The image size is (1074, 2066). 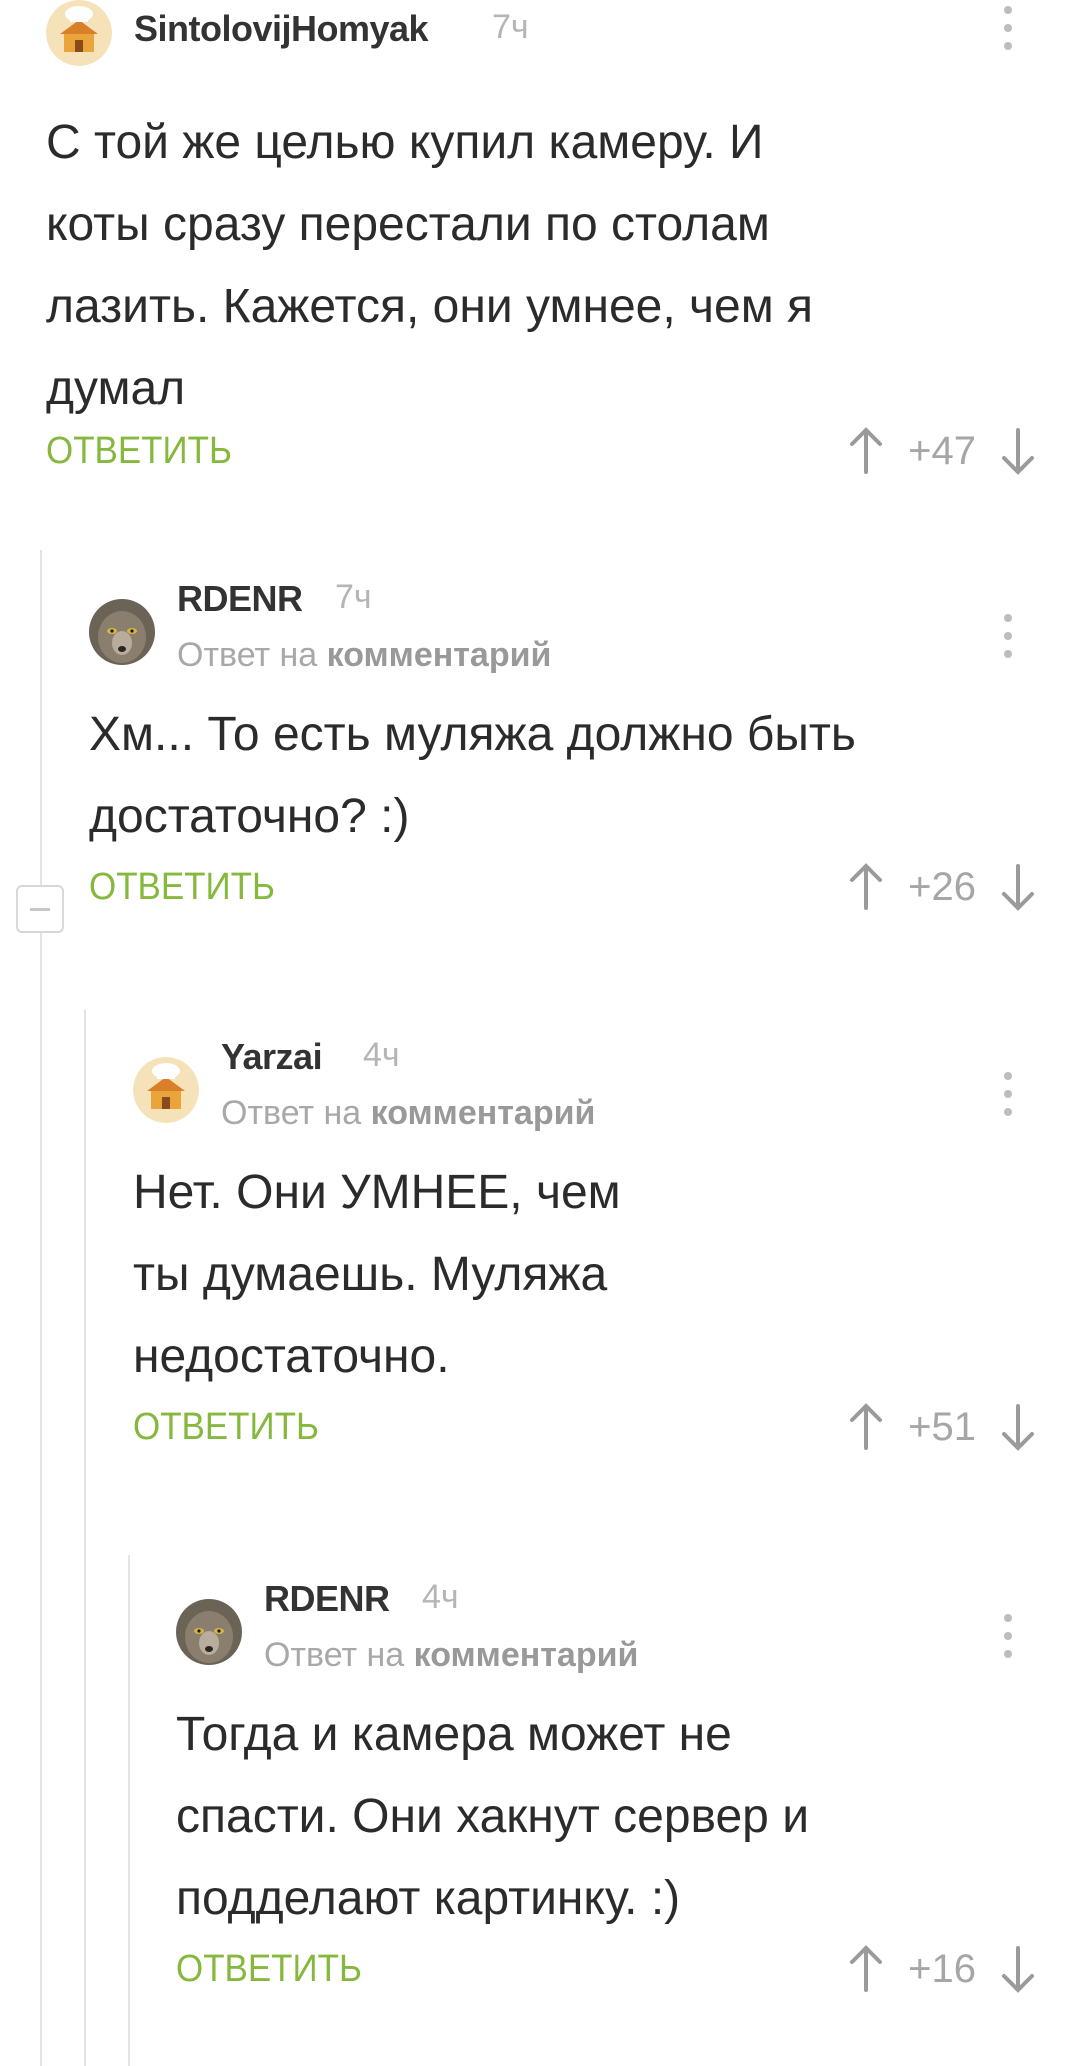 I want to click on vote-controls: +47, so click(x=942, y=451).